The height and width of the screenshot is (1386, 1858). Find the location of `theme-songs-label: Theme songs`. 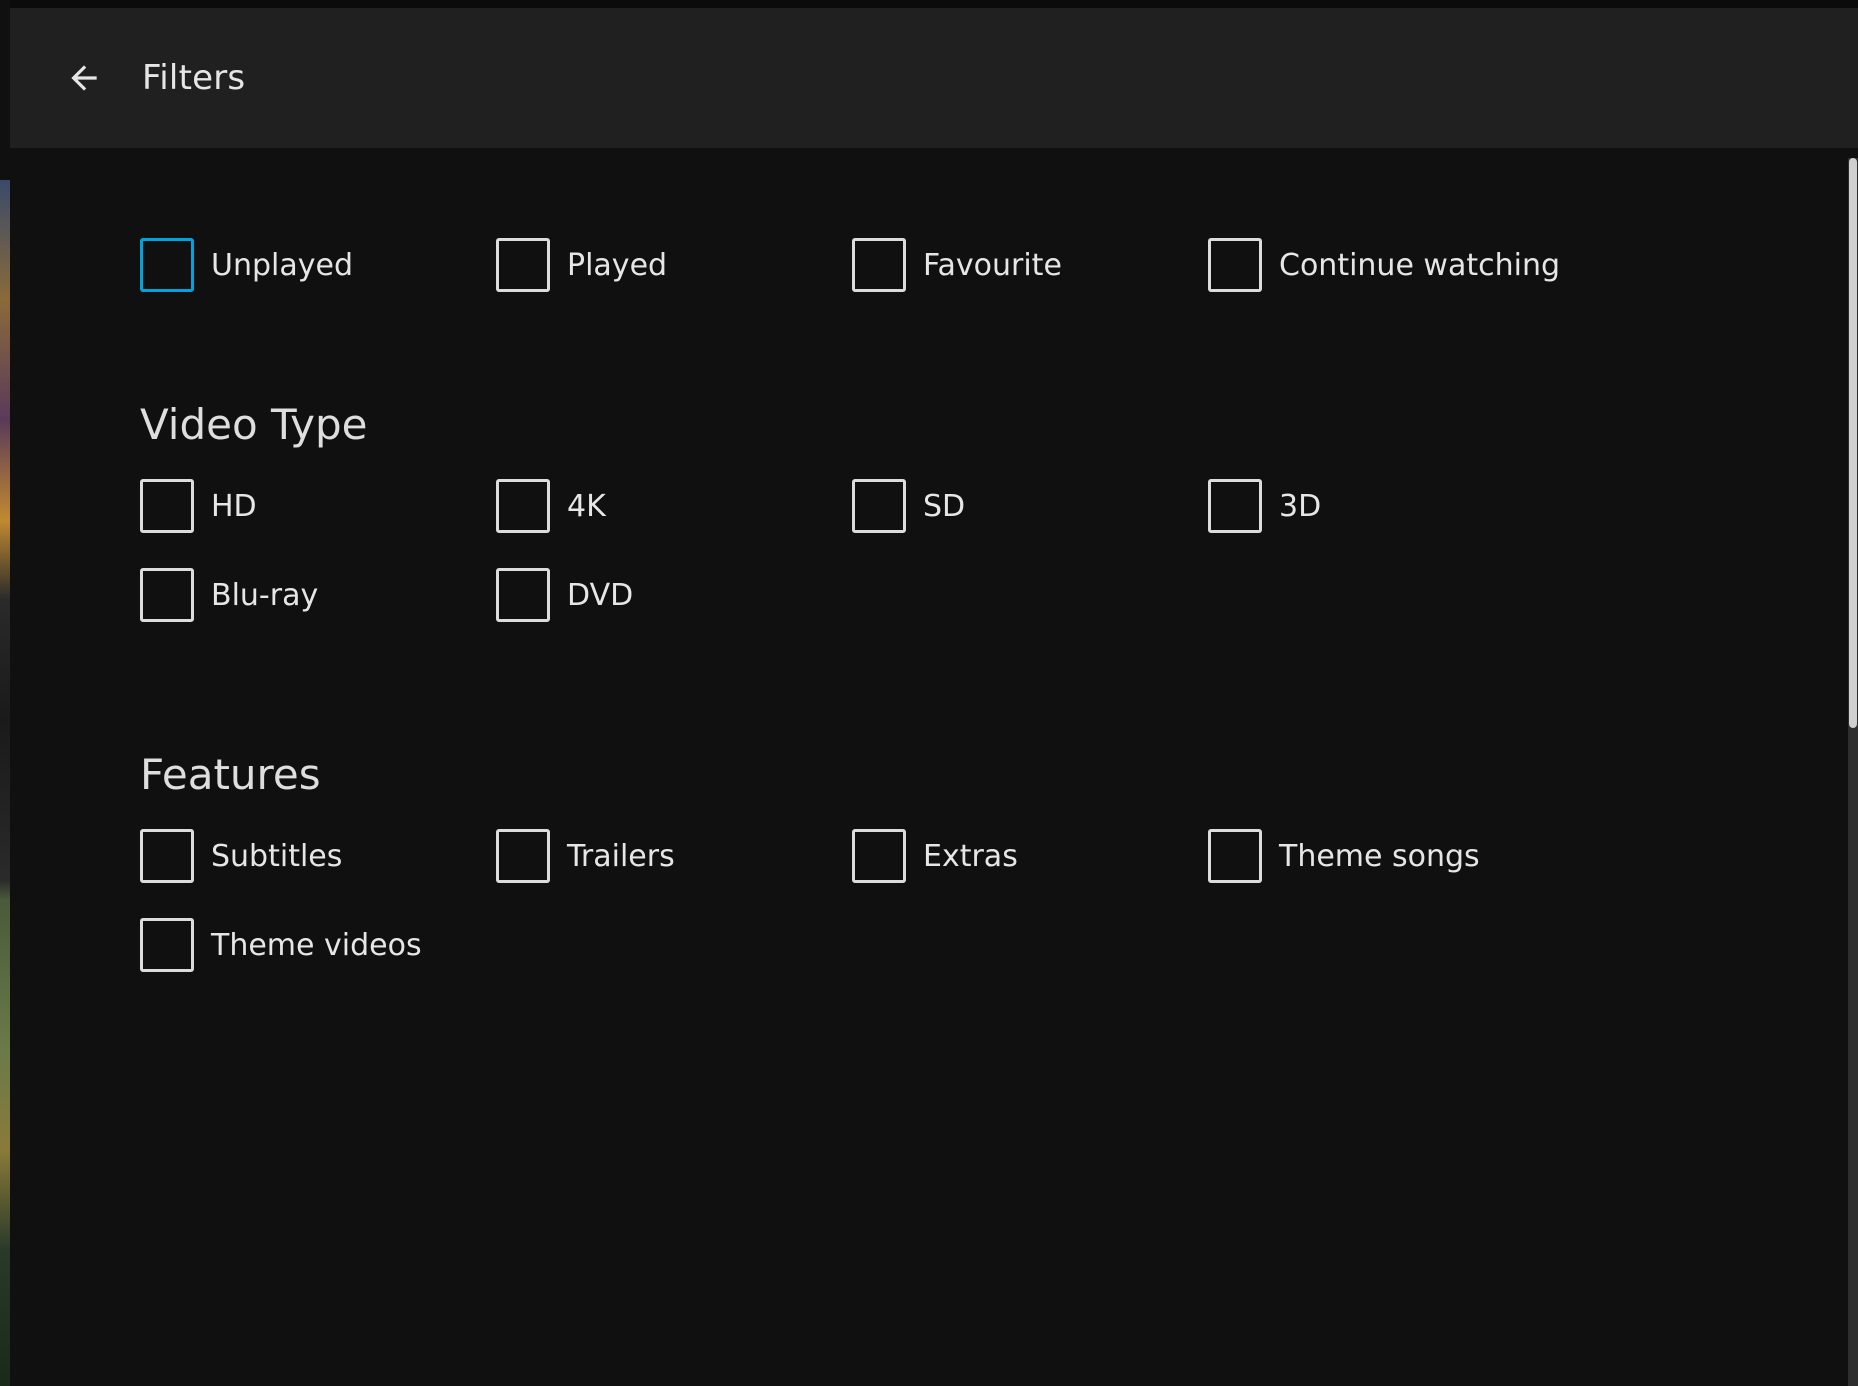

theme-songs-label: Theme songs is located at coordinates (1379, 856).